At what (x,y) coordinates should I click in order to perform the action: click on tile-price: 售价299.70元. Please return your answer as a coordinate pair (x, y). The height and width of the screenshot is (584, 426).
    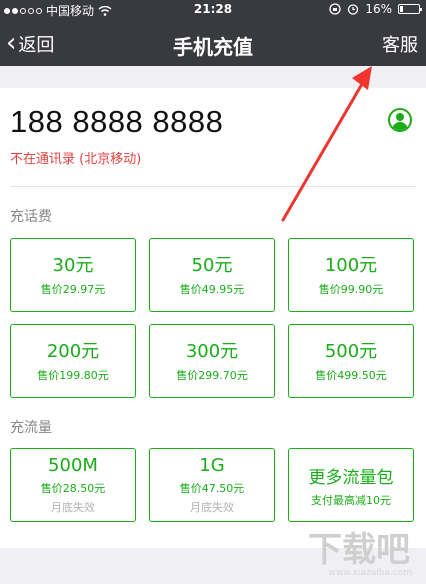
    Looking at the image, I should click on (212, 375).